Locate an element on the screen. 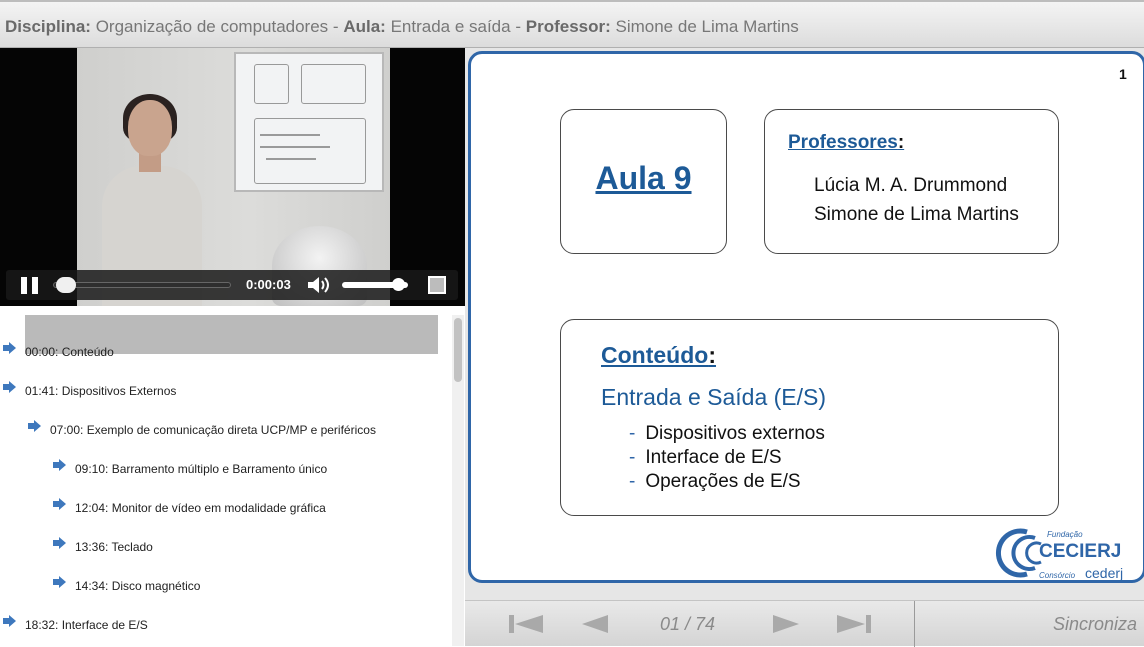 The width and height of the screenshot is (1144, 647). video-frame is located at coordinates (233, 177).